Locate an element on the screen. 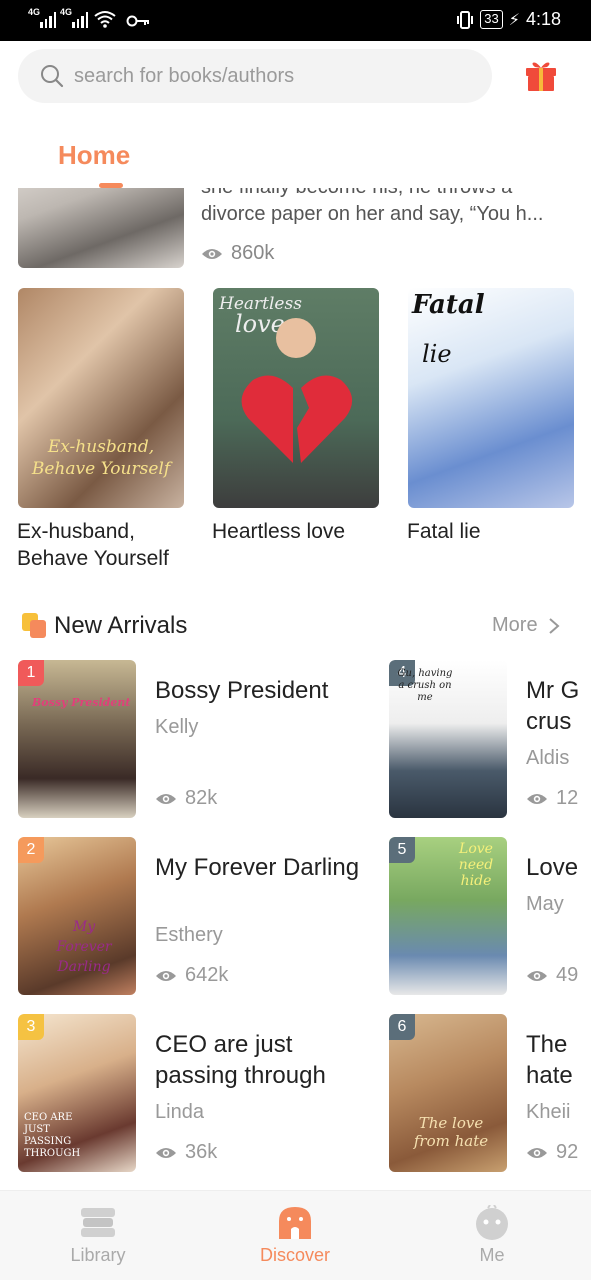  nav-me: Me is located at coordinates (492, 1235).